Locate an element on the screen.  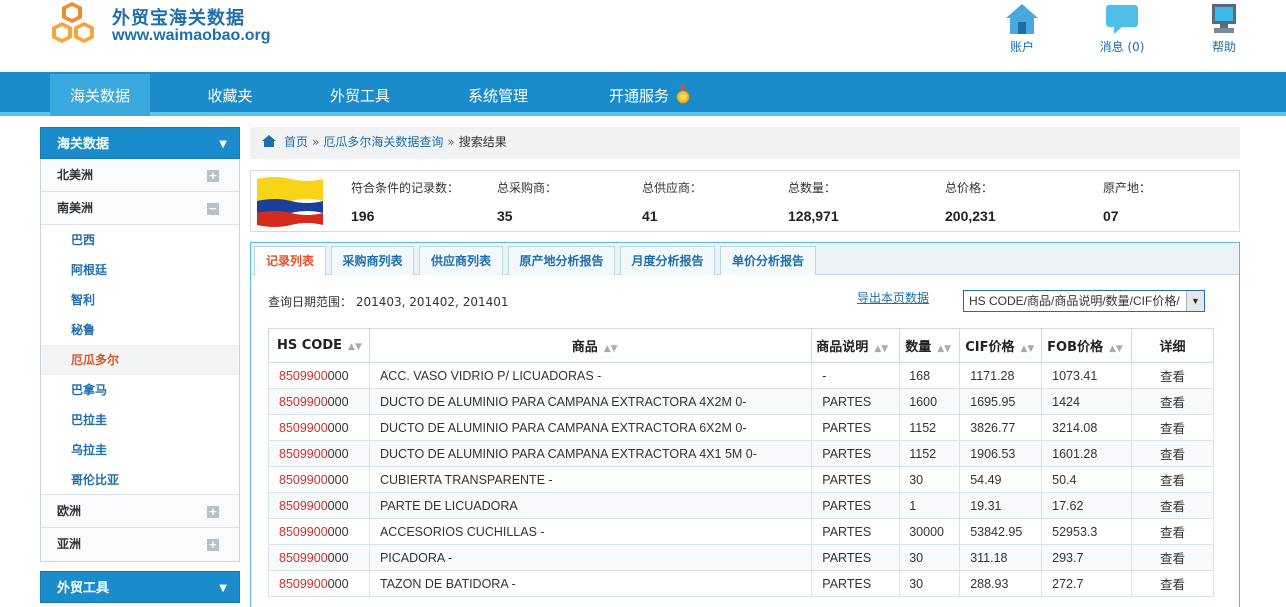
col-fob-price: FOB价格 ▲▼ is located at coordinates (1087, 345).